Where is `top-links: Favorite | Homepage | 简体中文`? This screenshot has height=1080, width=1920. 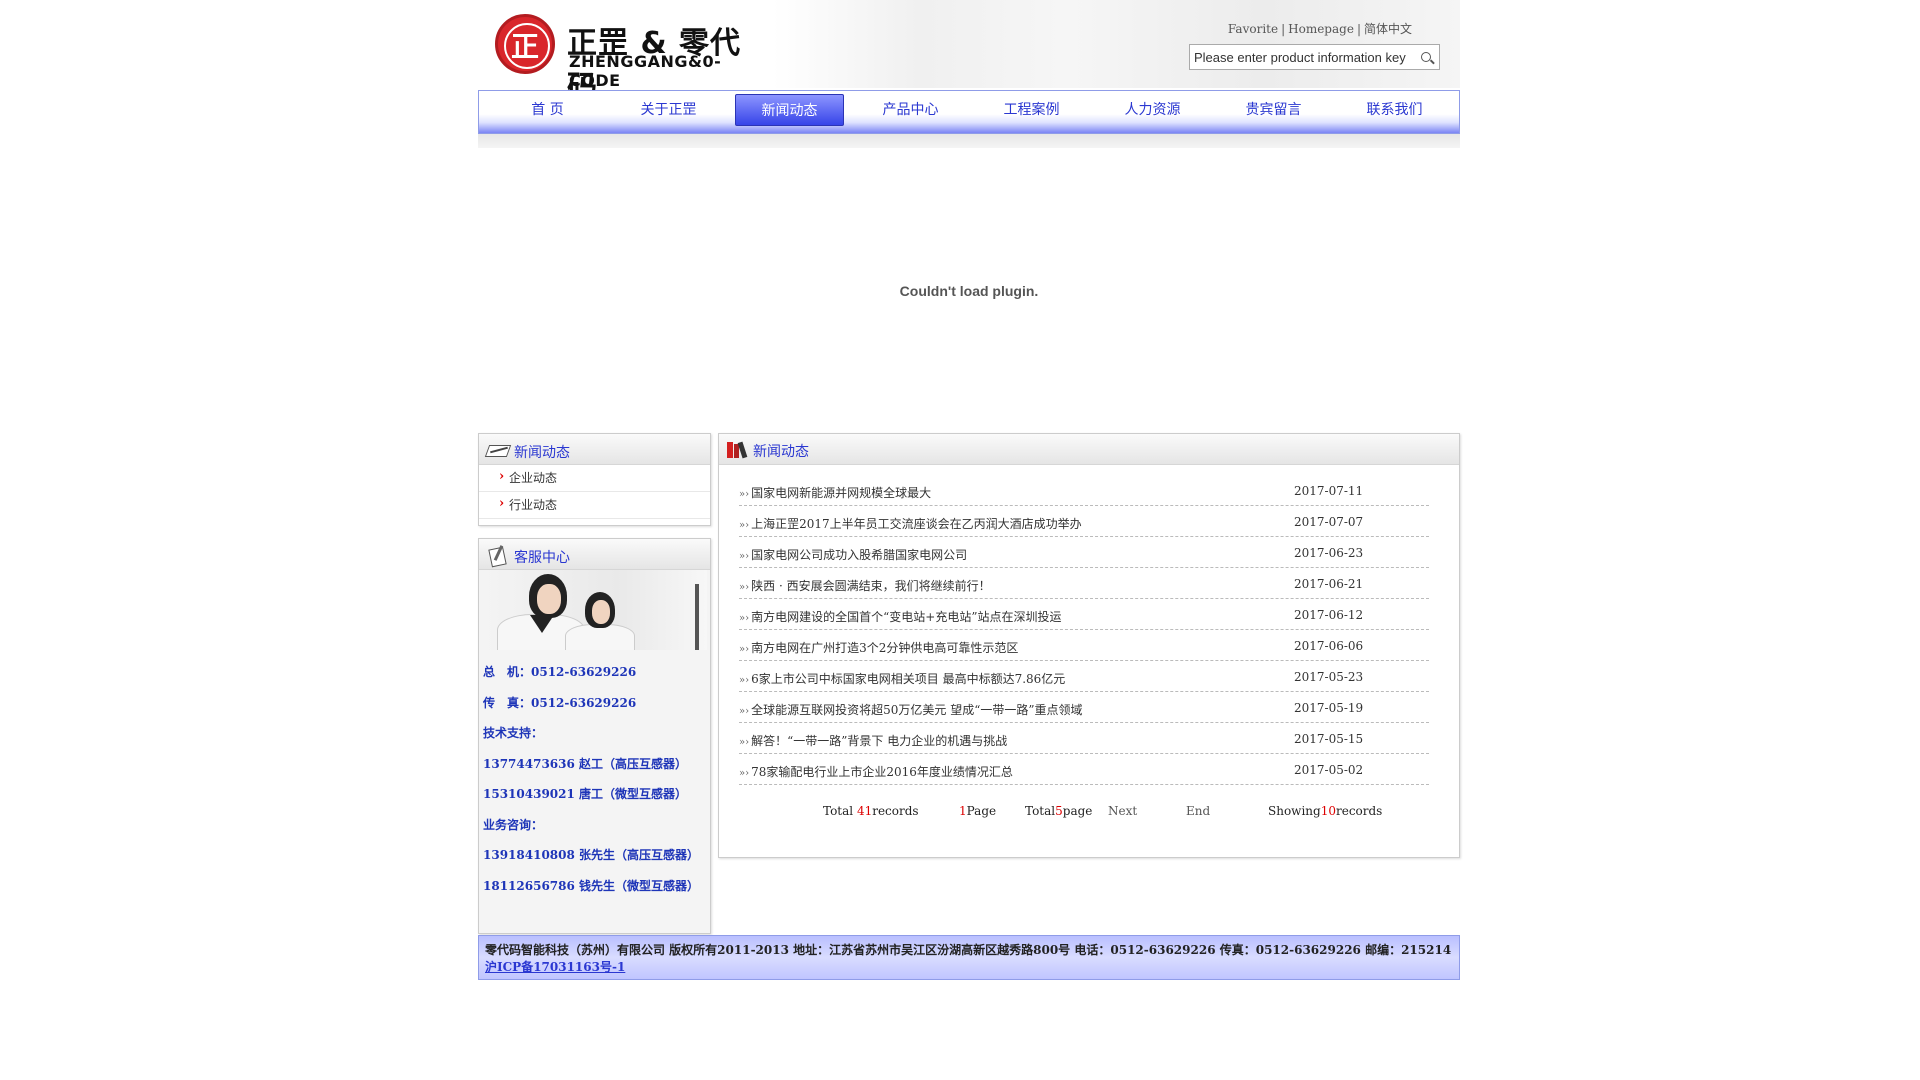 top-links: Favorite | Homepage | 简体中文 is located at coordinates (1319, 29).